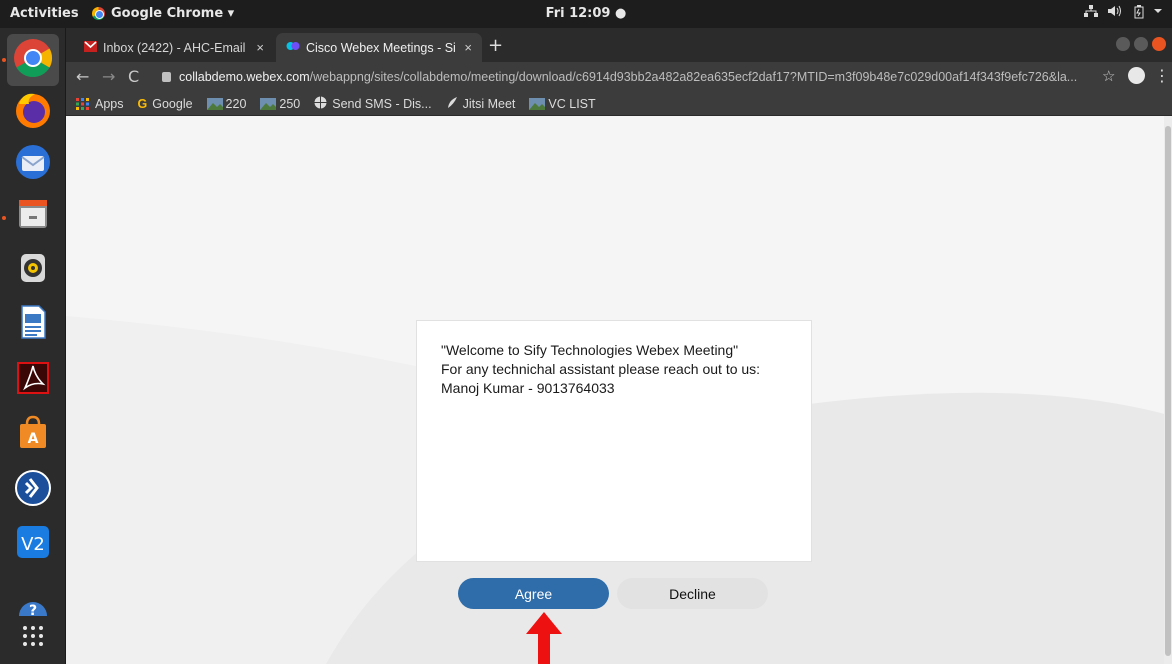 Image resolution: width=1172 pixels, height=664 pixels. What do you see at coordinates (572, 103) in the screenshot?
I see `bookmark-label: VC LIST` at bounding box center [572, 103].